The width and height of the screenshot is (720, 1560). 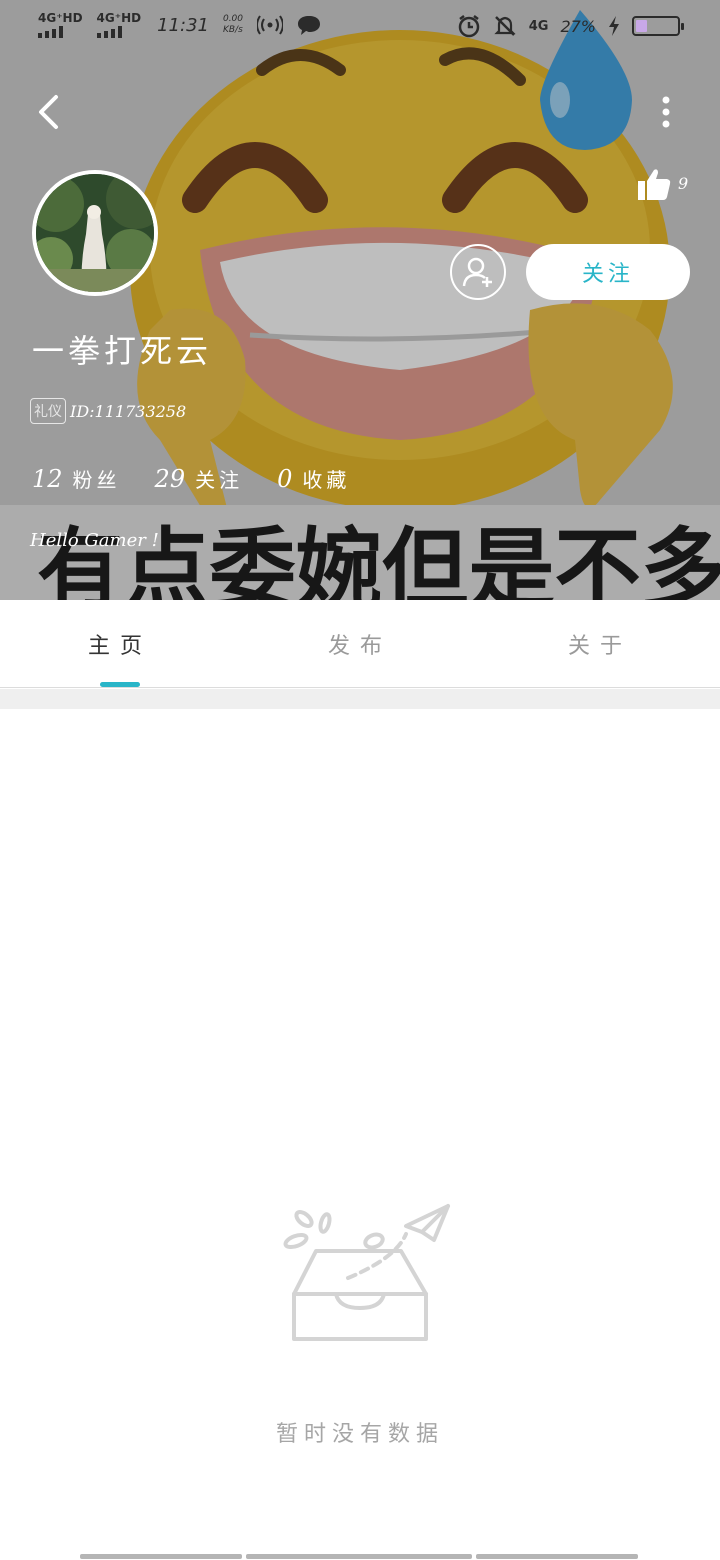 I want to click on follow-button: 关注, so click(x=608, y=272).